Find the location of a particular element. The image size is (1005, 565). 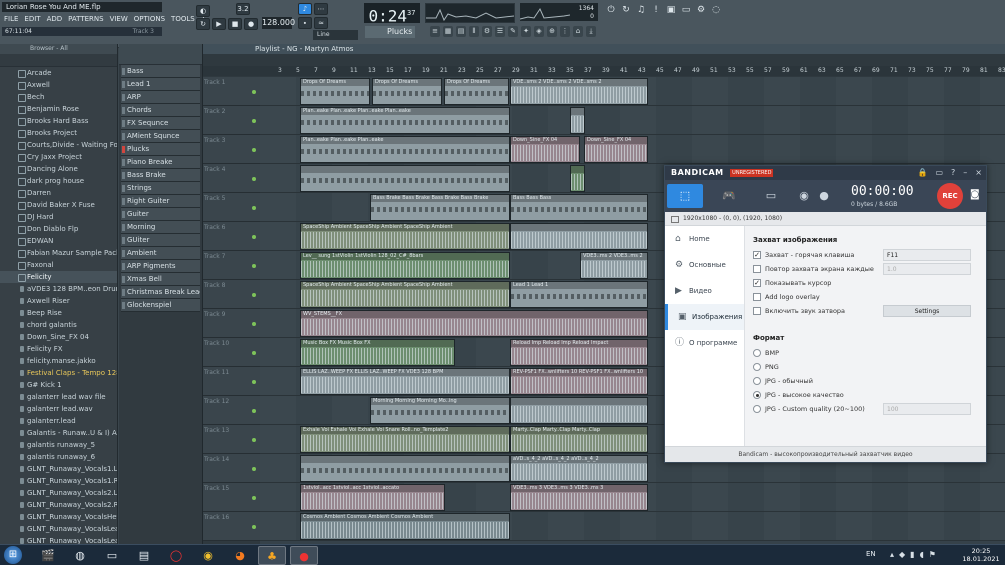

numbers-icon: 3.2 is located at coordinates (243, 9).